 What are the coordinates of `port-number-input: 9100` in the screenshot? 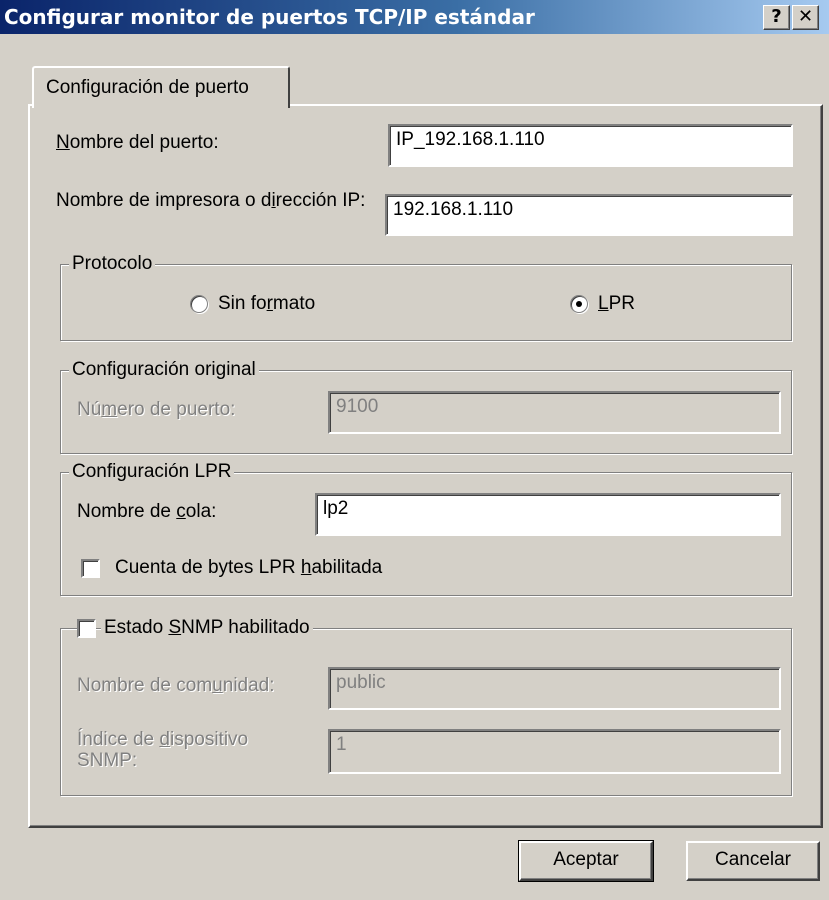 It's located at (554, 412).